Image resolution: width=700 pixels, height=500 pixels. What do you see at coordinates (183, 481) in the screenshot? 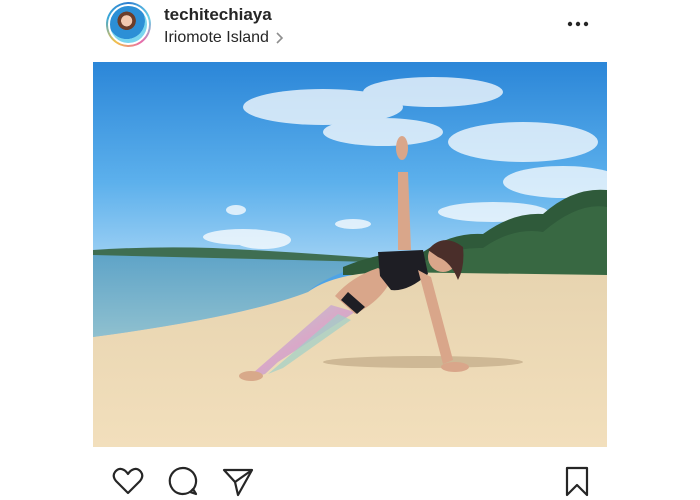
I see `speech-bubble-icon` at bounding box center [183, 481].